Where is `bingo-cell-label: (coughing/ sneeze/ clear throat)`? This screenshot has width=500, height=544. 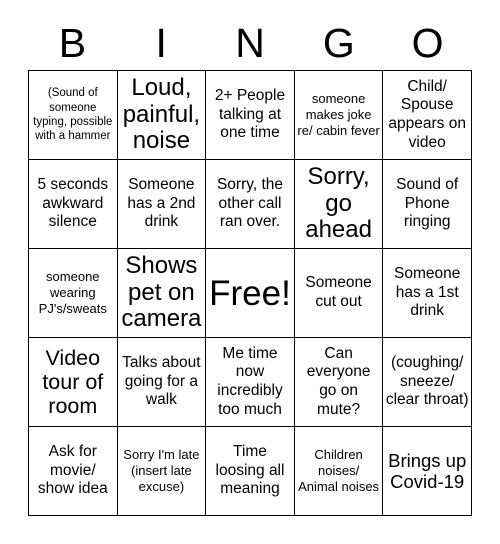 bingo-cell-label: (coughing/ sneeze/ clear throat) is located at coordinates (427, 381).